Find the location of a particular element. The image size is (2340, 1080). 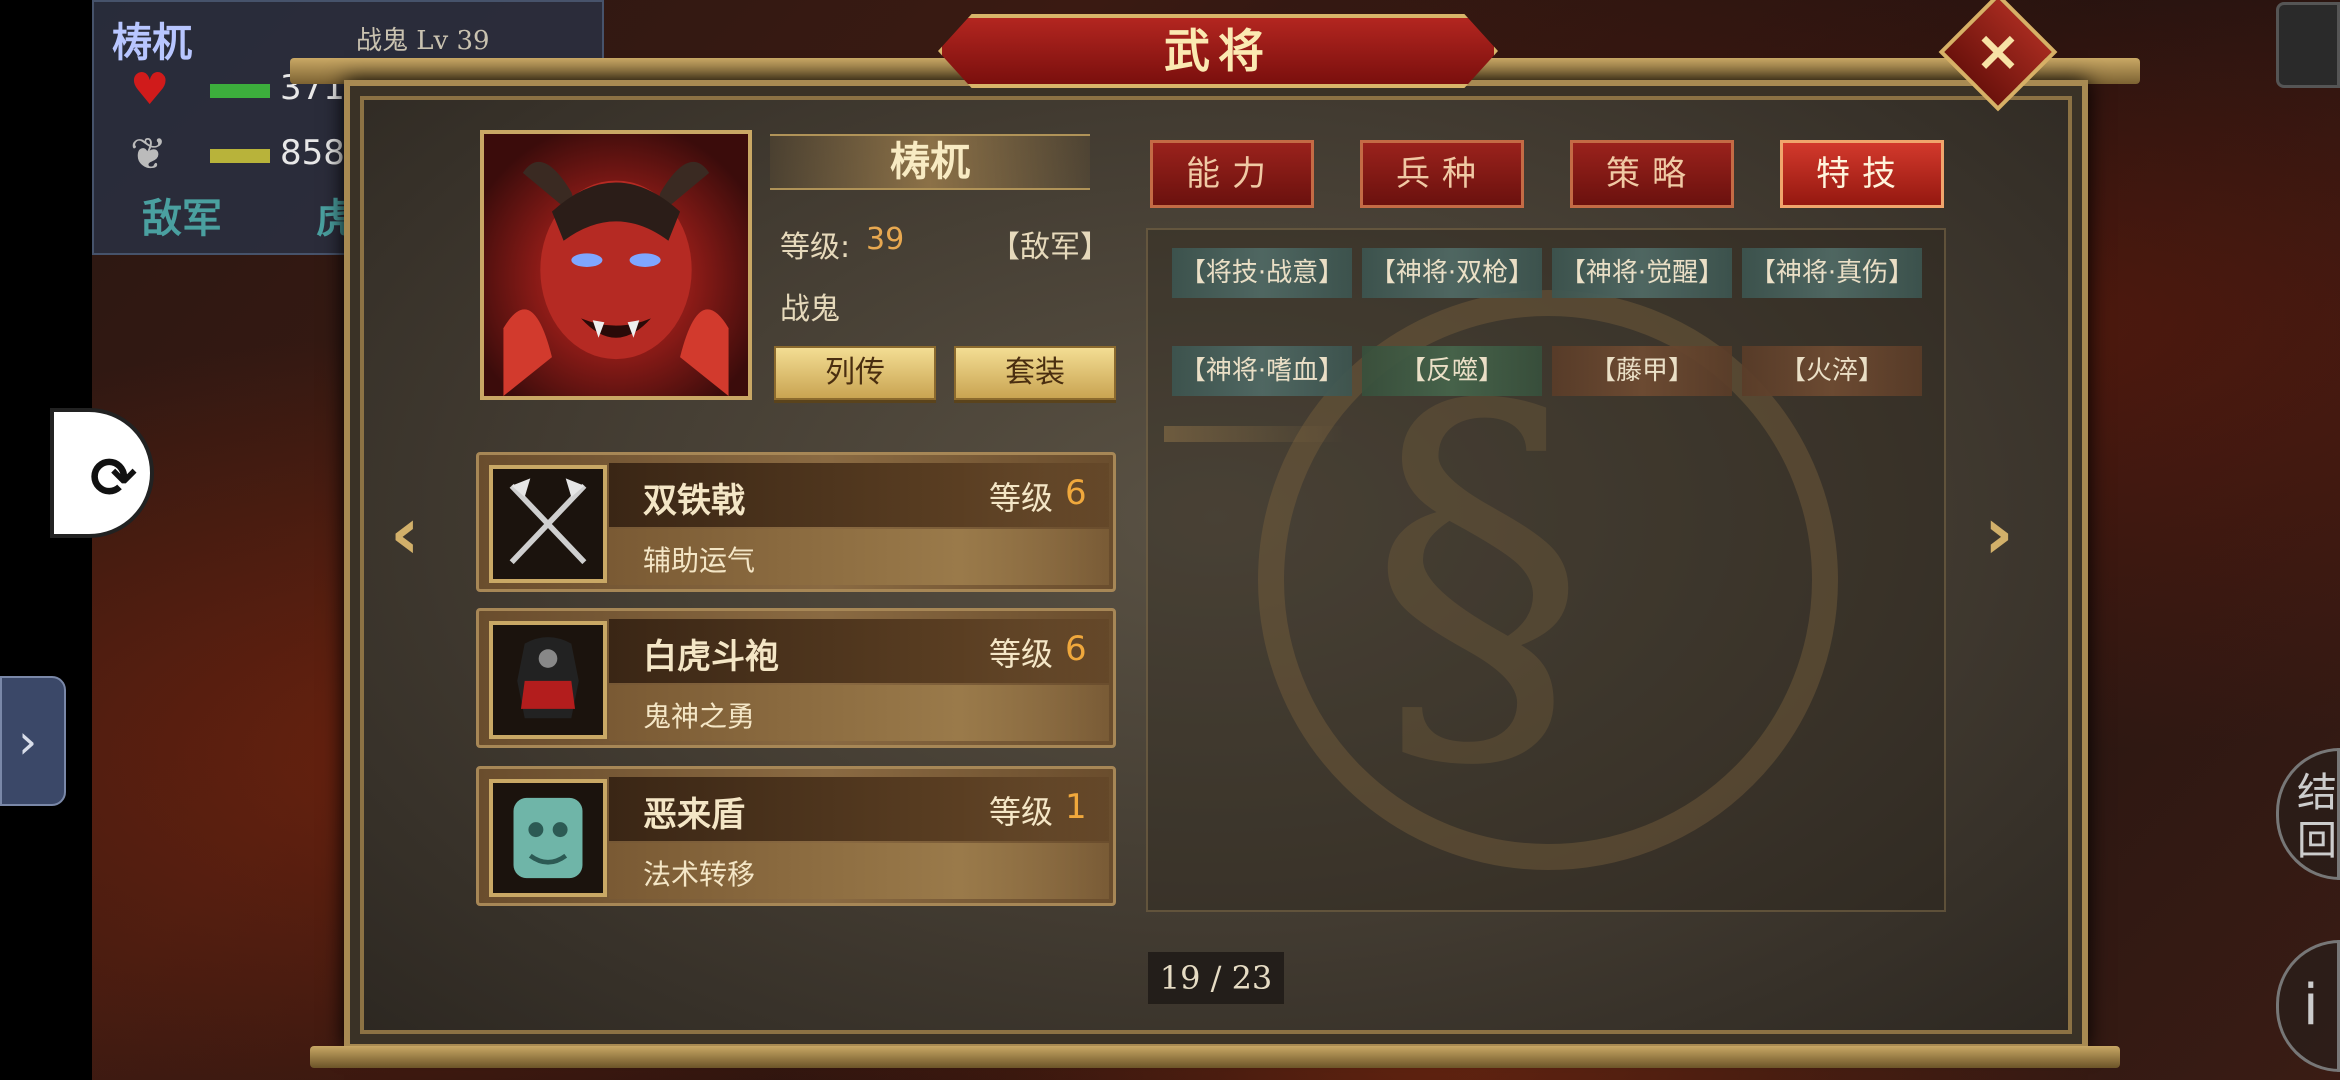

equipment-row: 恶来盾 等级 1 法术转移 is located at coordinates (796, 836).